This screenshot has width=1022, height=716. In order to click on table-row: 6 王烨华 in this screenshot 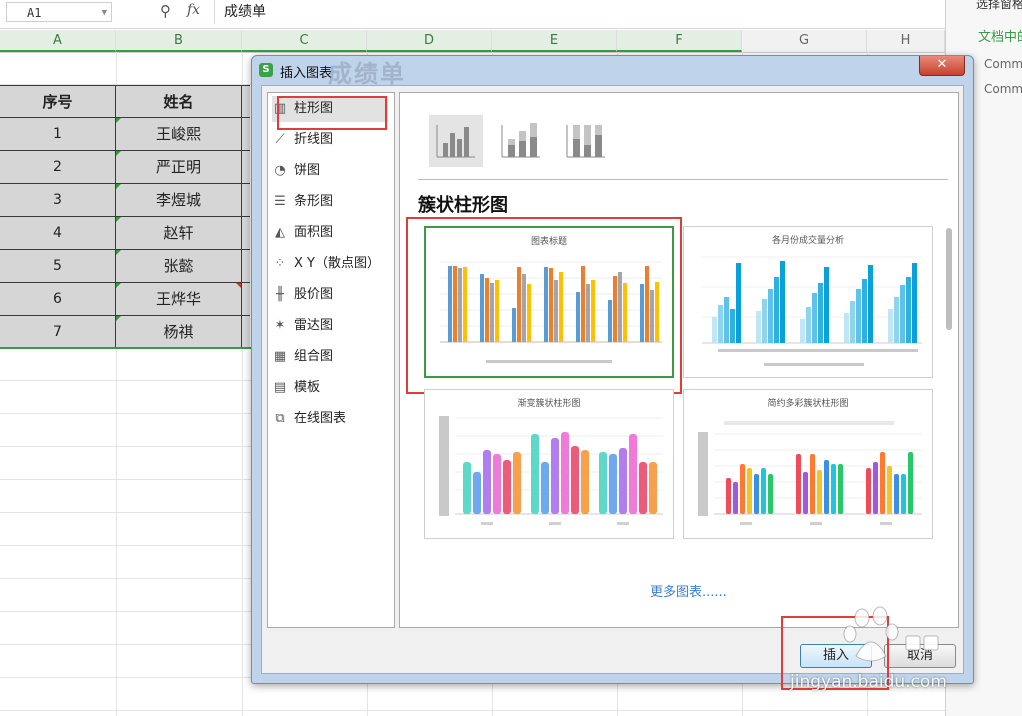, I will do `click(125, 299)`.